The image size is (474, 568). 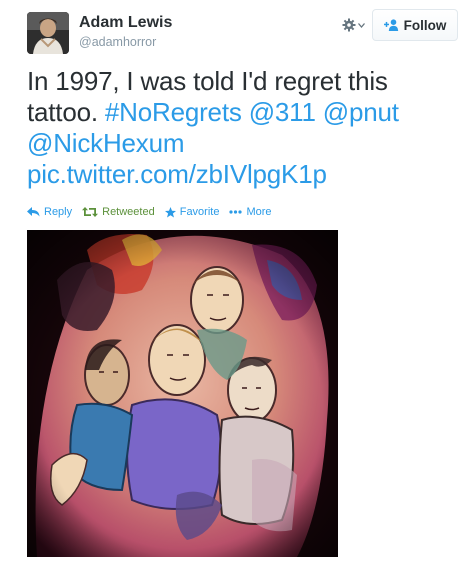 I want to click on reply-label: Reply, so click(x=58, y=212).